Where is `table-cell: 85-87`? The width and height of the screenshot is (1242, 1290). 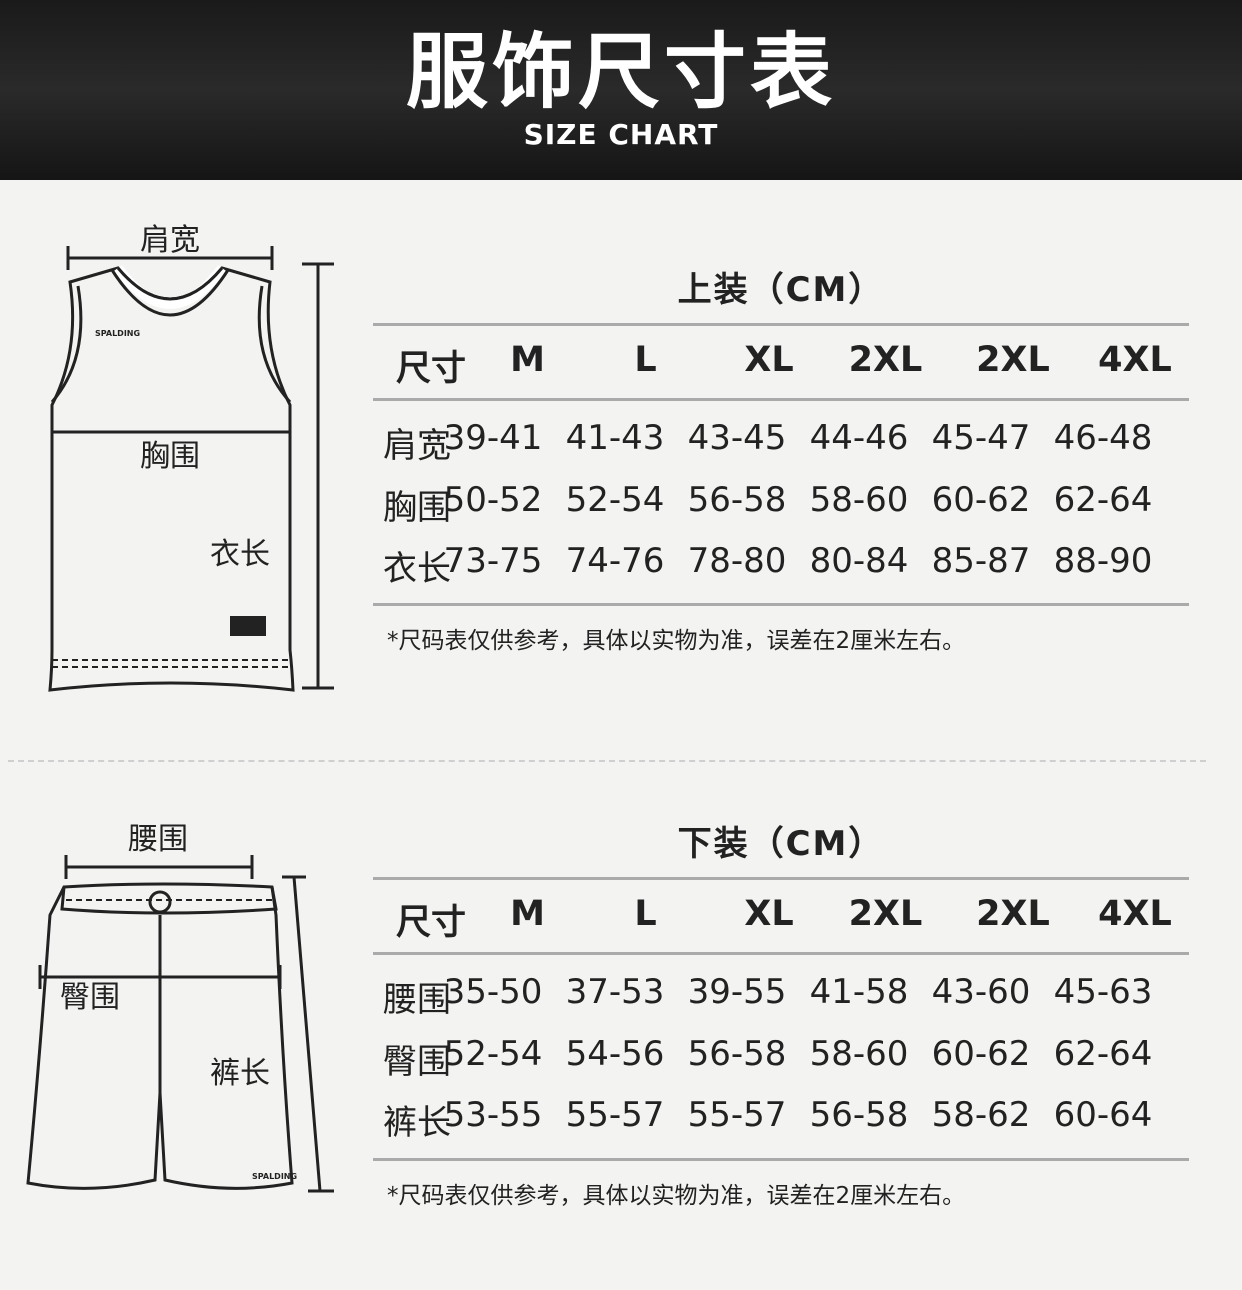 table-cell: 85-87 is located at coordinates (981, 561).